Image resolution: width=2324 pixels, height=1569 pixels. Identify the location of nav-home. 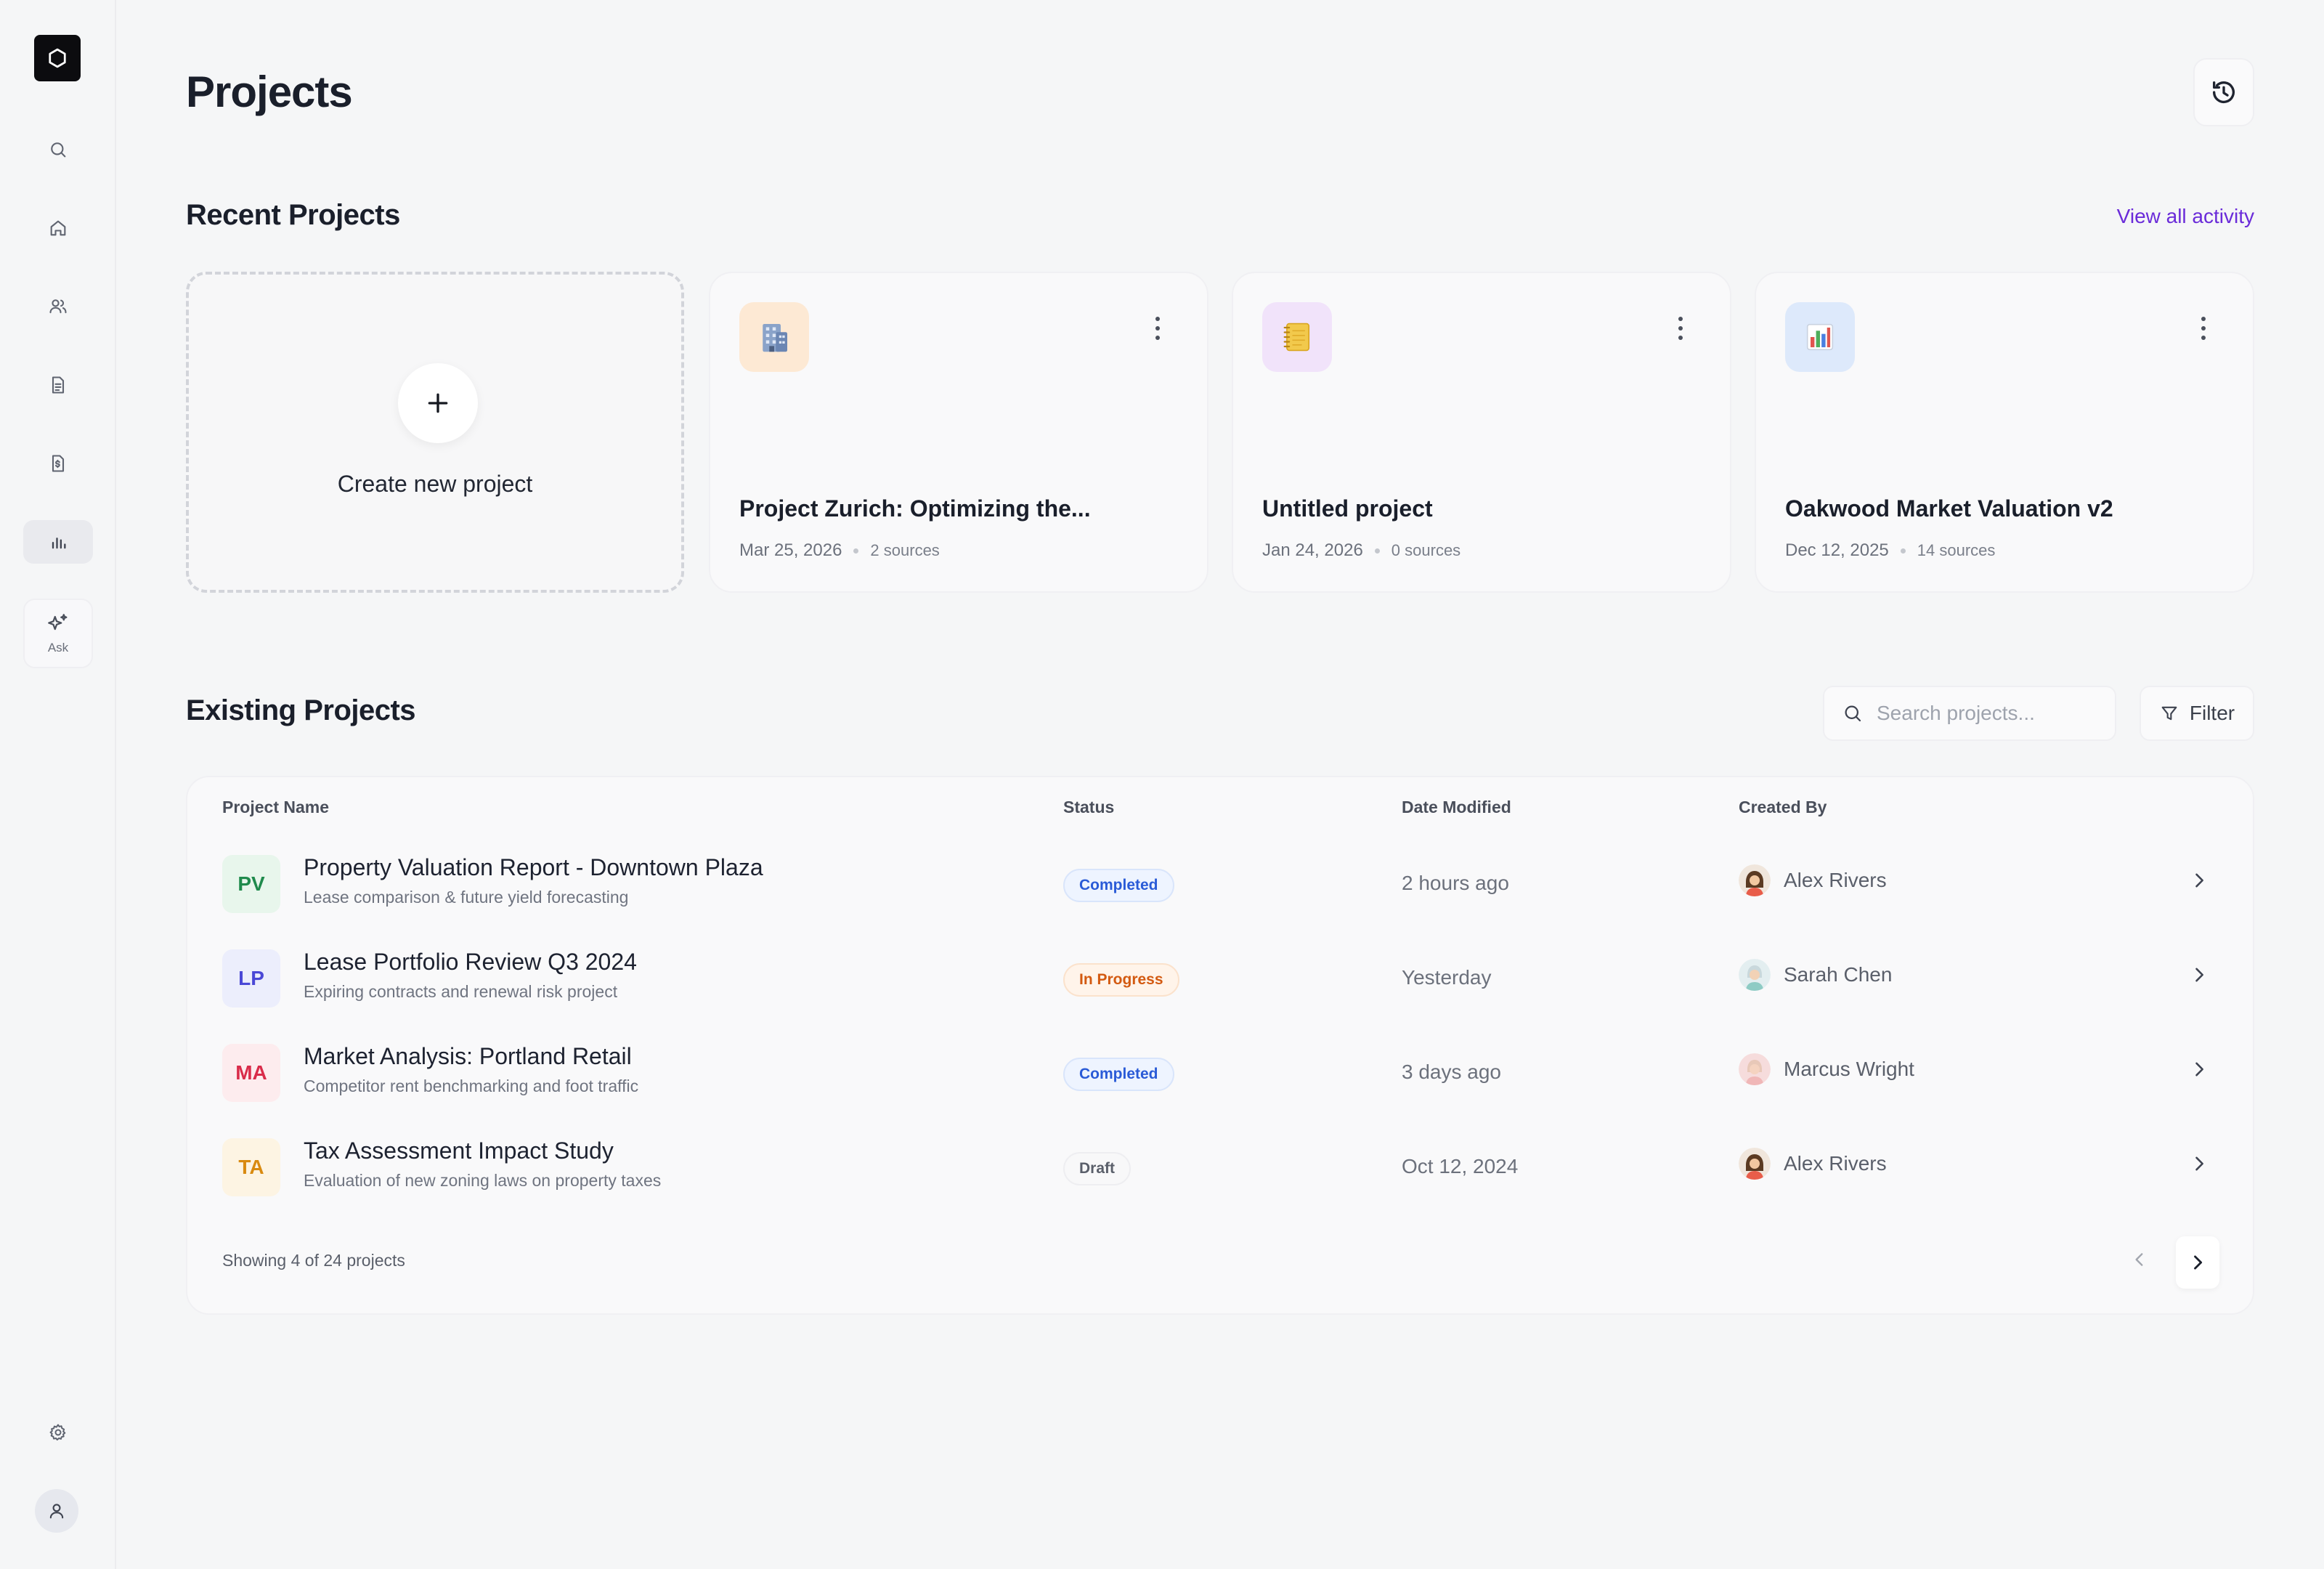
(58, 228).